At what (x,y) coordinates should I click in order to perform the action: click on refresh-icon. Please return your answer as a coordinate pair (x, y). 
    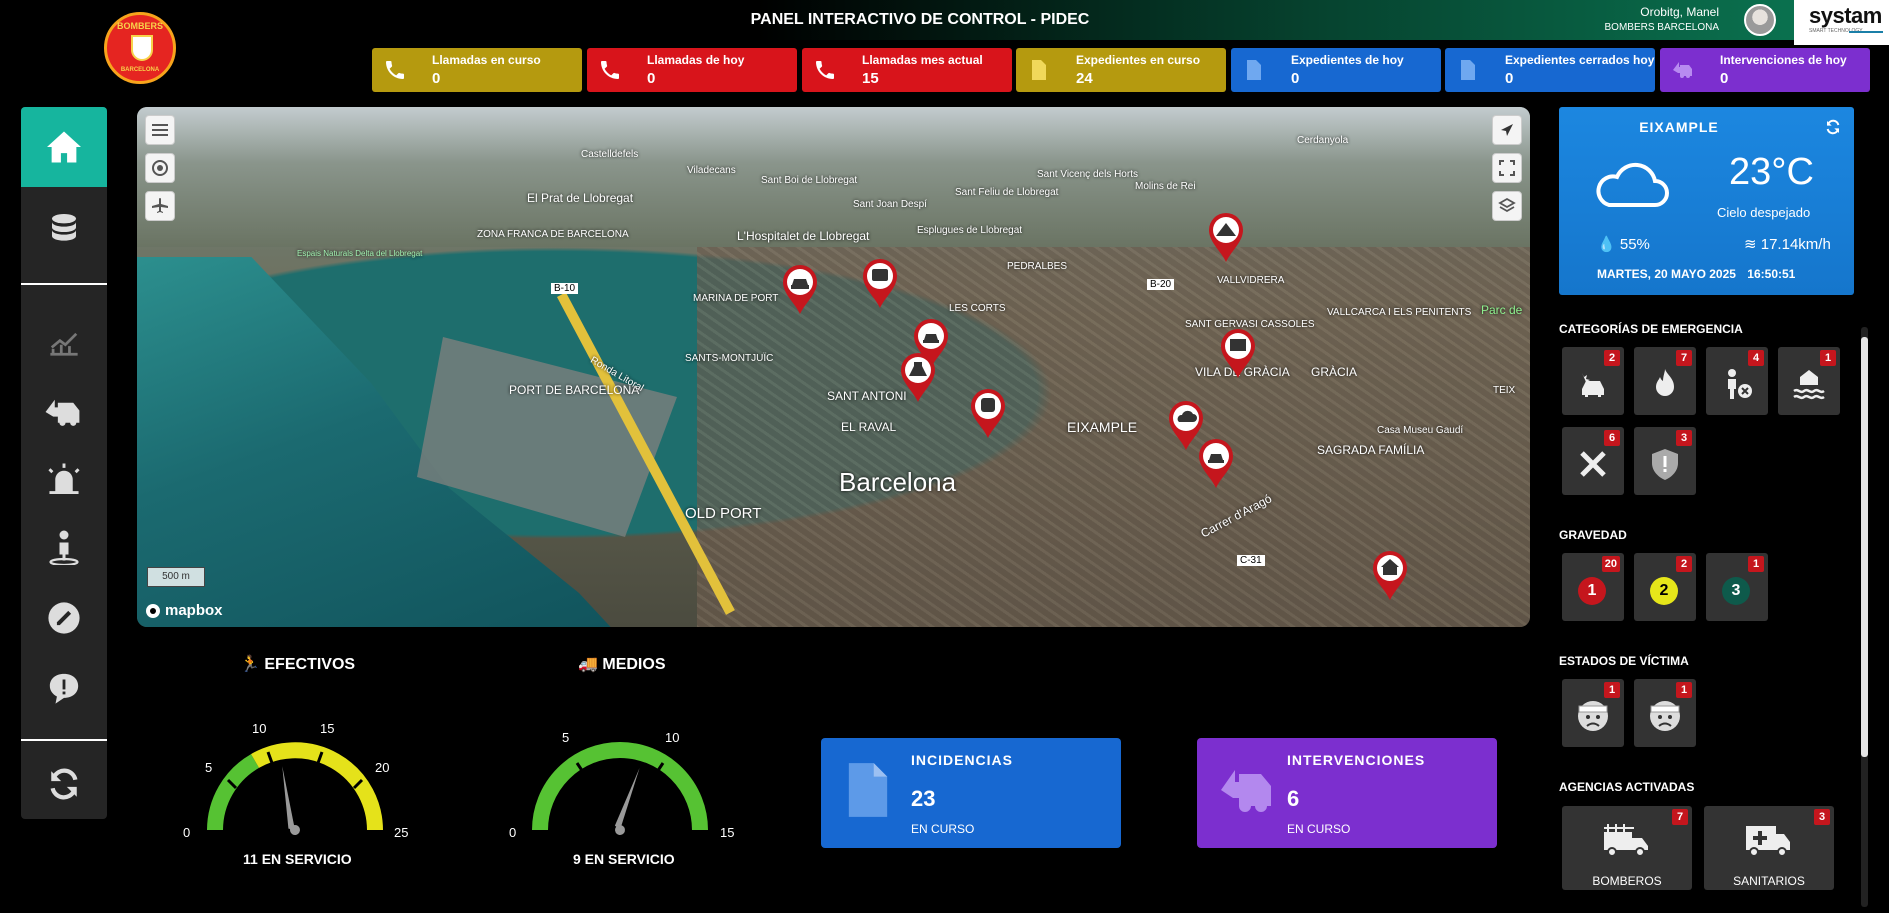
    Looking at the image, I should click on (1833, 127).